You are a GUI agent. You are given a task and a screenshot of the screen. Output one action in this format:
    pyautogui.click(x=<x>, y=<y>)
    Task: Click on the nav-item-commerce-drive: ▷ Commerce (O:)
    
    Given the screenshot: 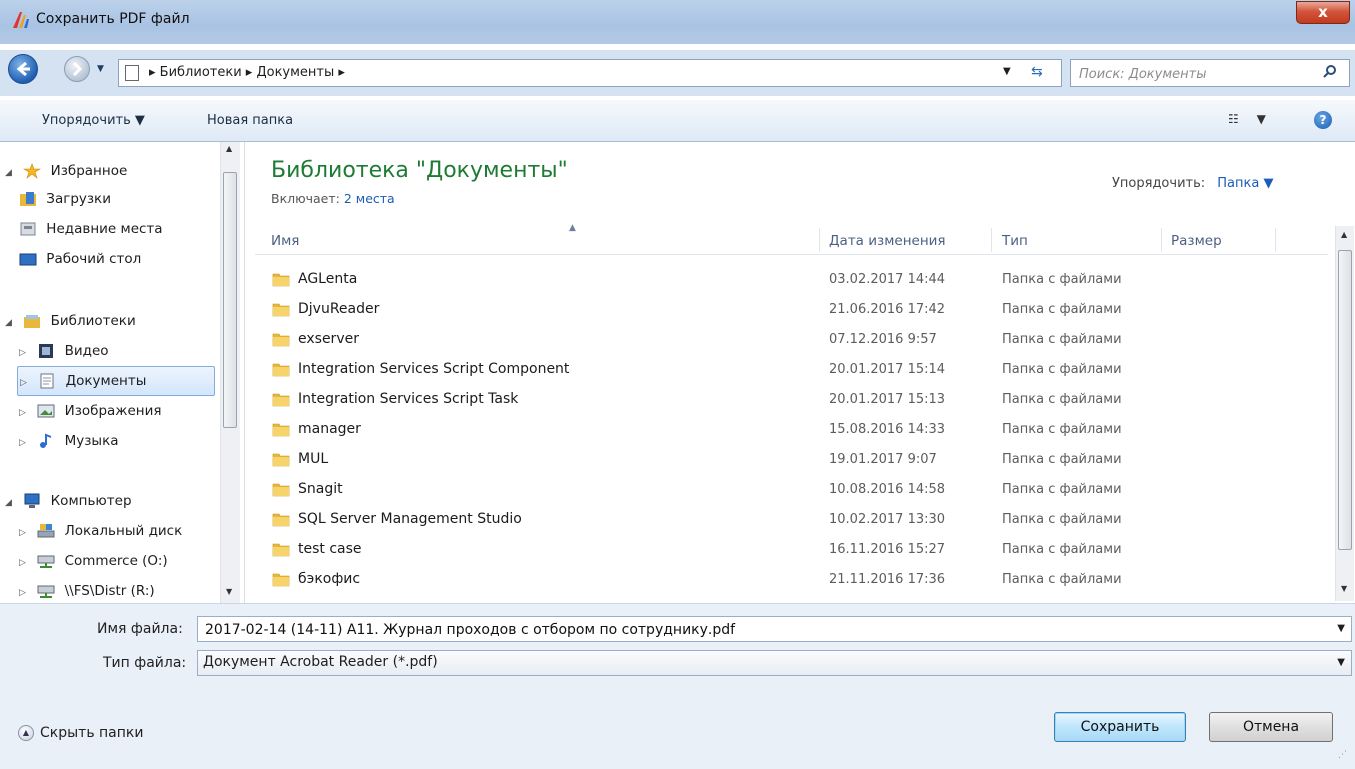 What is the action you would take?
    pyautogui.click(x=93, y=561)
    